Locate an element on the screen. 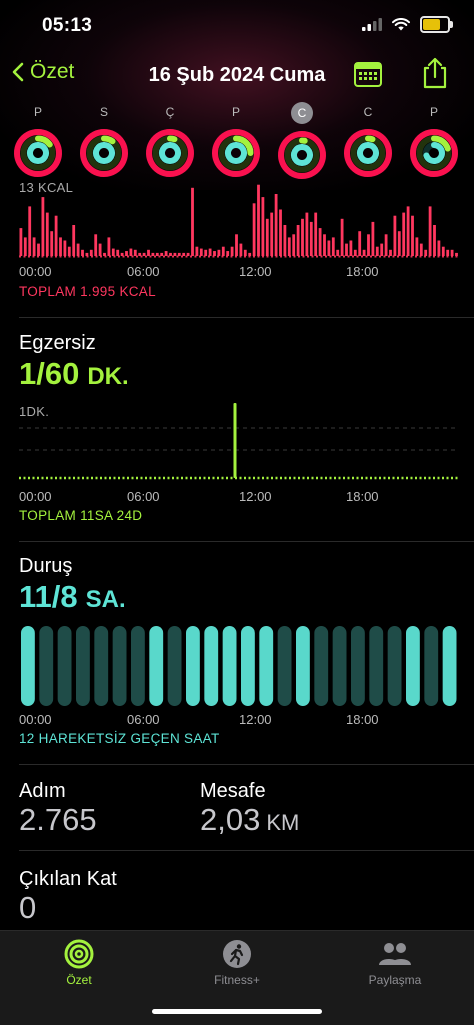 The width and height of the screenshot is (474, 1025). calendar-button is located at coordinates (368, 76).